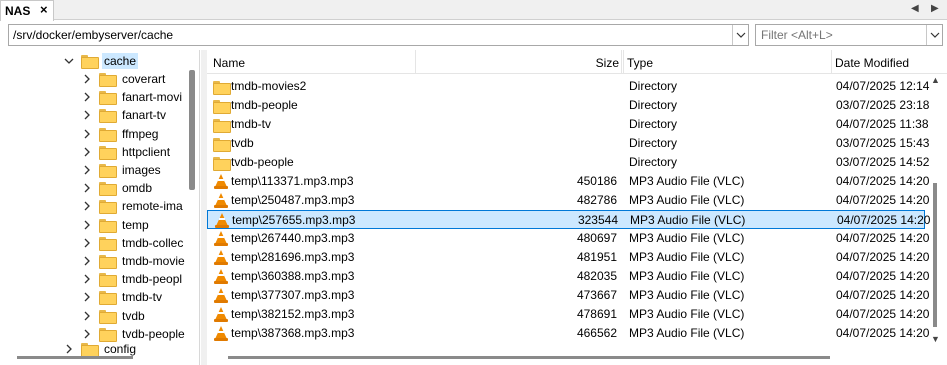 The width and height of the screenshot is (947, 365). What do you see at coordinates (152, 279) in the screenshot?
I see `tree-item-label: tmdb-peopl` at bounding box center [152, 279].